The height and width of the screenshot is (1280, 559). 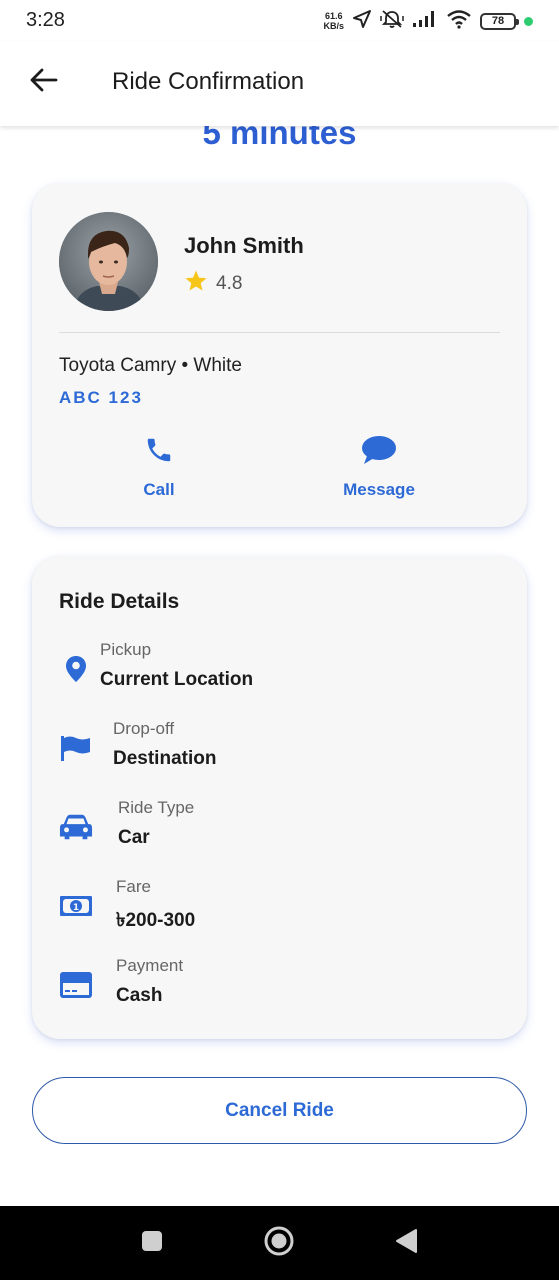 What do you see at coordinates (196, 283) in the screenshot?
I see `star-icon` at bounding box center [196, 283].